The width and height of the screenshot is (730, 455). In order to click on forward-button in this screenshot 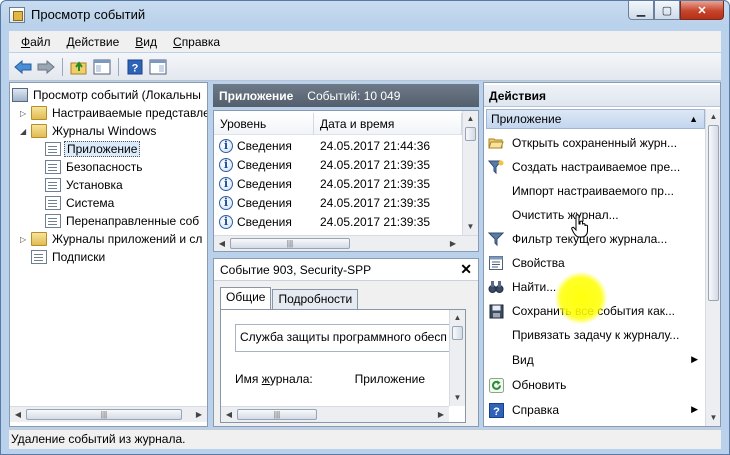, I will do `click(46, 67)`.